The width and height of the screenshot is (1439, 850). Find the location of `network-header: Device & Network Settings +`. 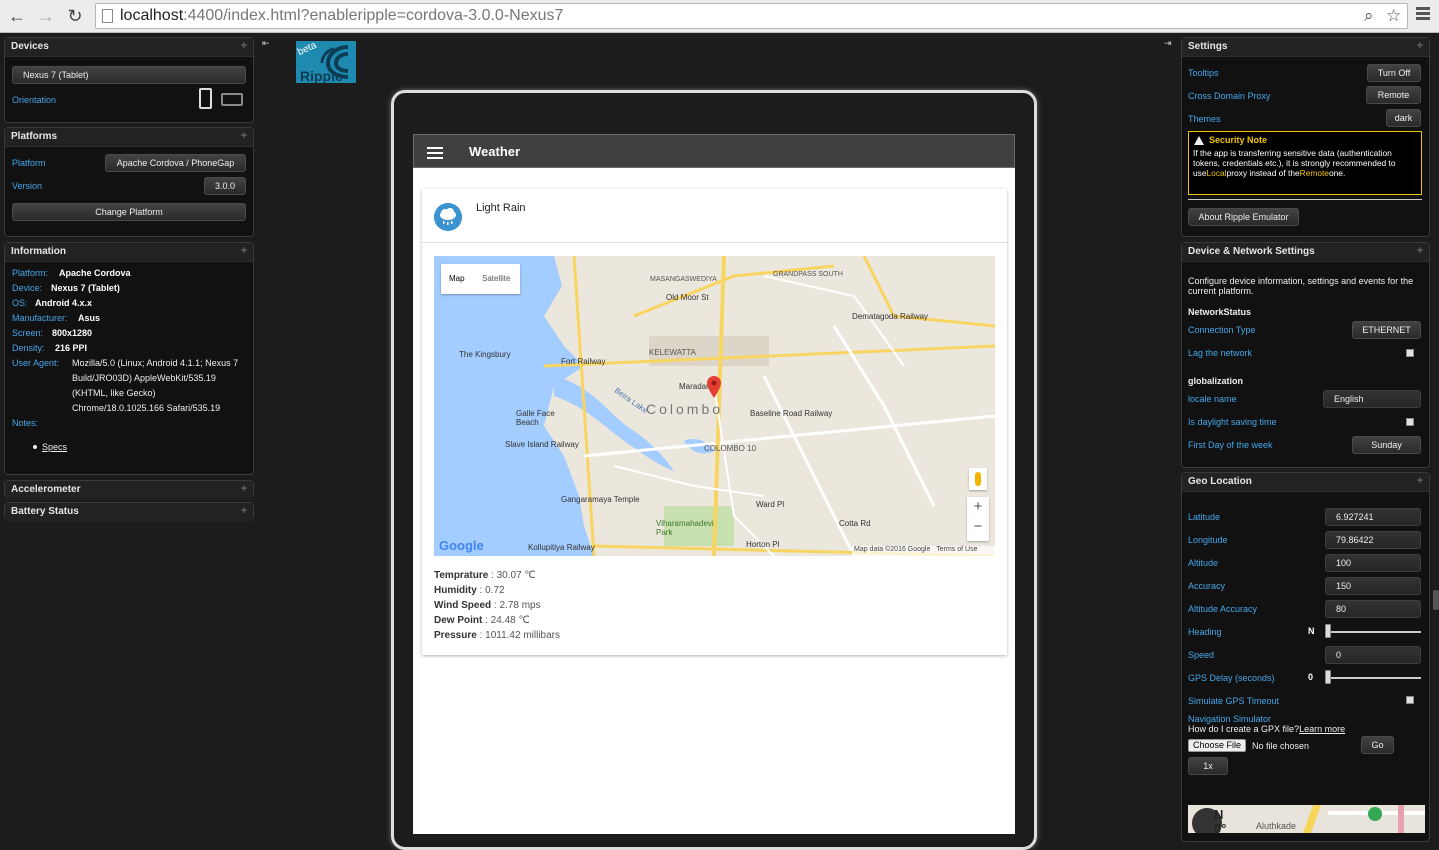

network-header: Device & Network Settings + is located at coordinates (1305, 252).